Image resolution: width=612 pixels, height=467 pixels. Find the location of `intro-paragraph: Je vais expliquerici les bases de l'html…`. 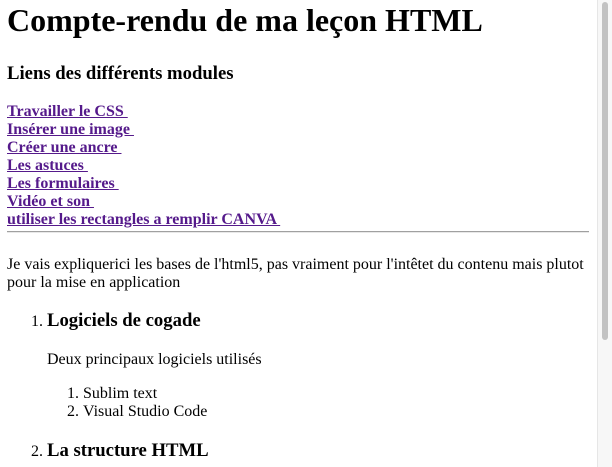

intro-paragraph: Je vais expliquerici les bases de l'html… is located at coordinates (295, 273).